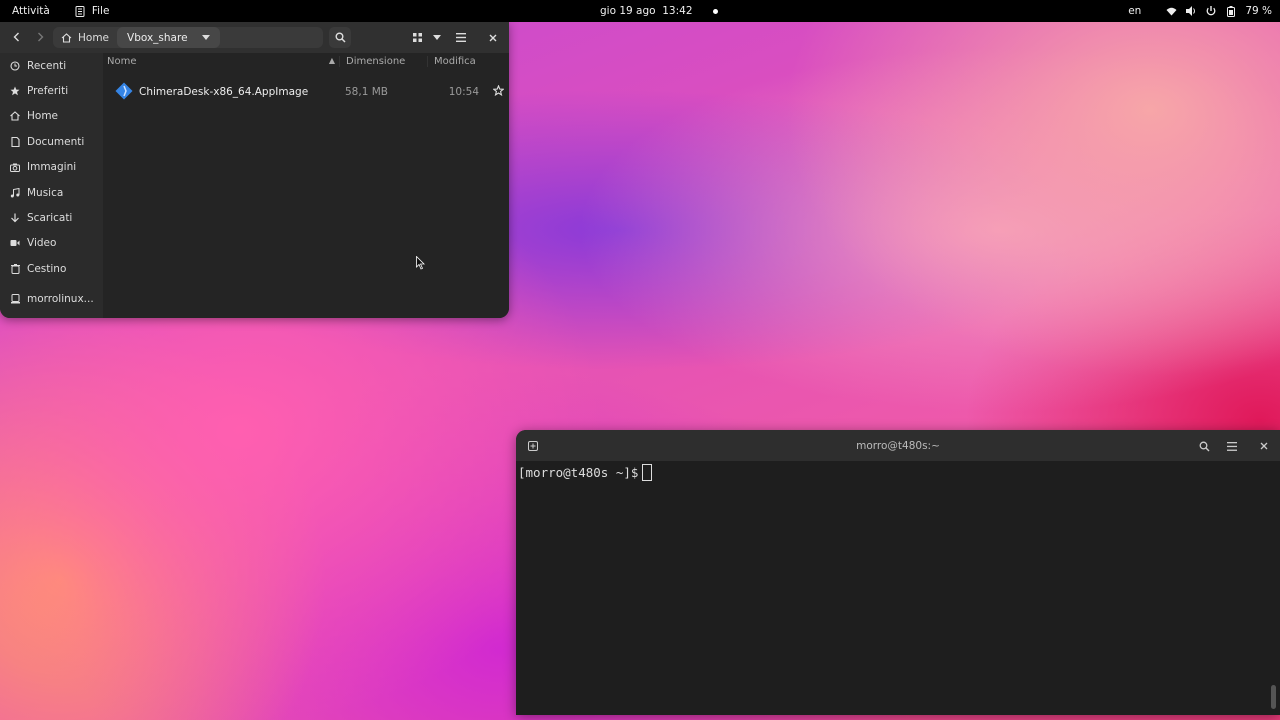  I want to click on view-options-button, so click(437, 37).